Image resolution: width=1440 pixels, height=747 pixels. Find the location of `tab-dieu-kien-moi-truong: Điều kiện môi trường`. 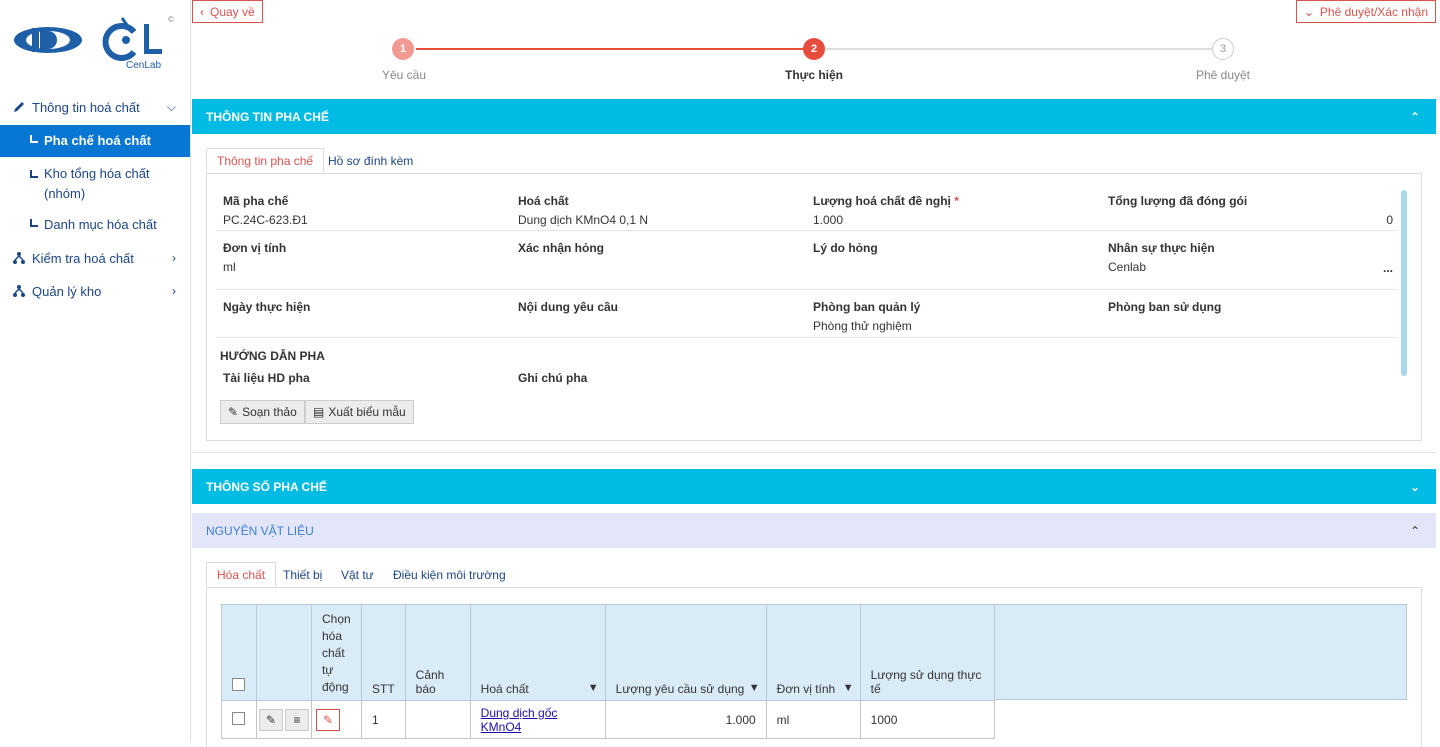

tab-dieu-kien-moi-truong: Điều kiện môi trường is located at coordinates (449, 575).